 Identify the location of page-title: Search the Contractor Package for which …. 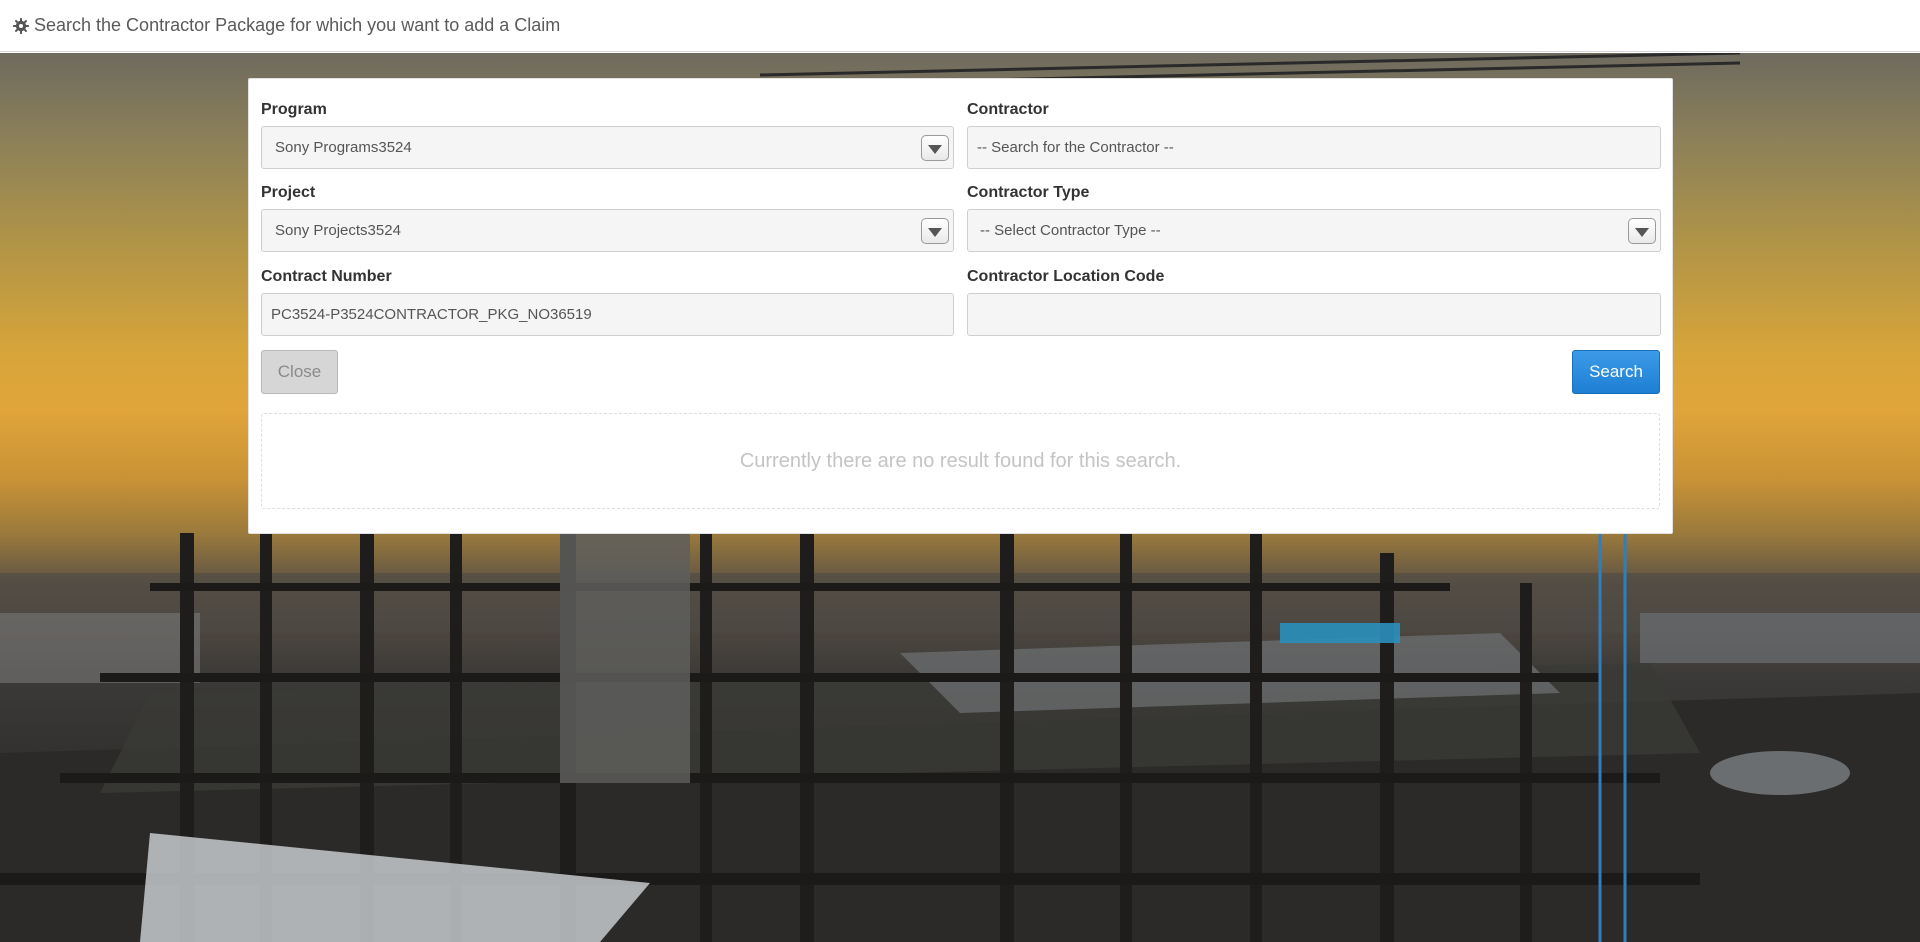
(297, 25).